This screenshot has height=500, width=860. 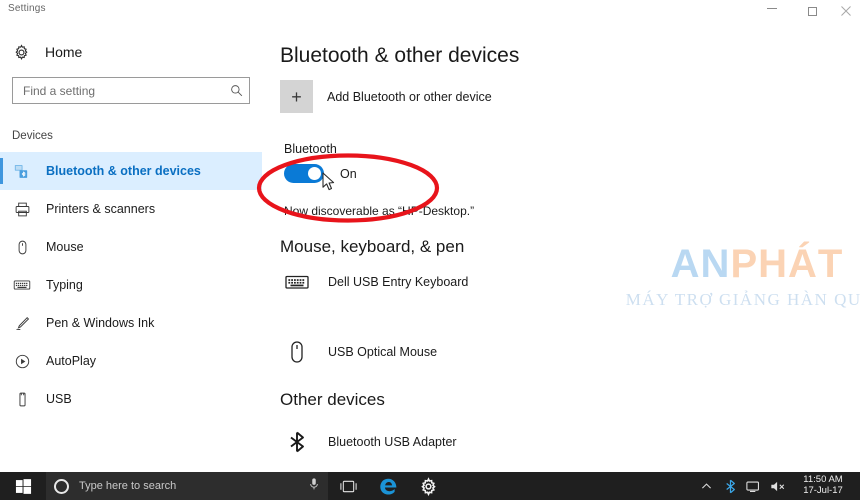 I want to click on close-button, so click(x=846, y=11).